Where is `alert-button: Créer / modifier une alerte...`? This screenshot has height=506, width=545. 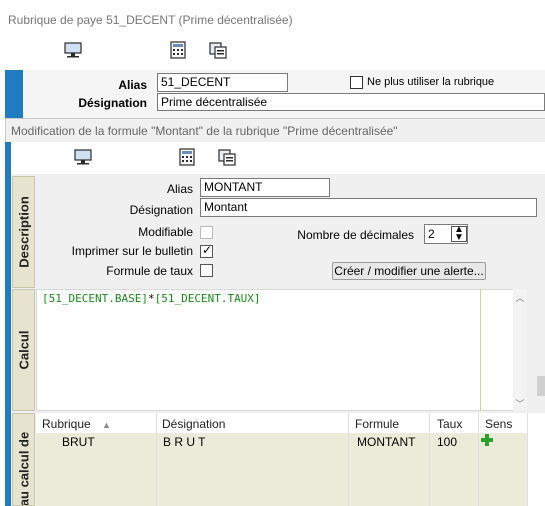 alert-button: Créer / modifier une alerte... is located at coordinates (409, 271).